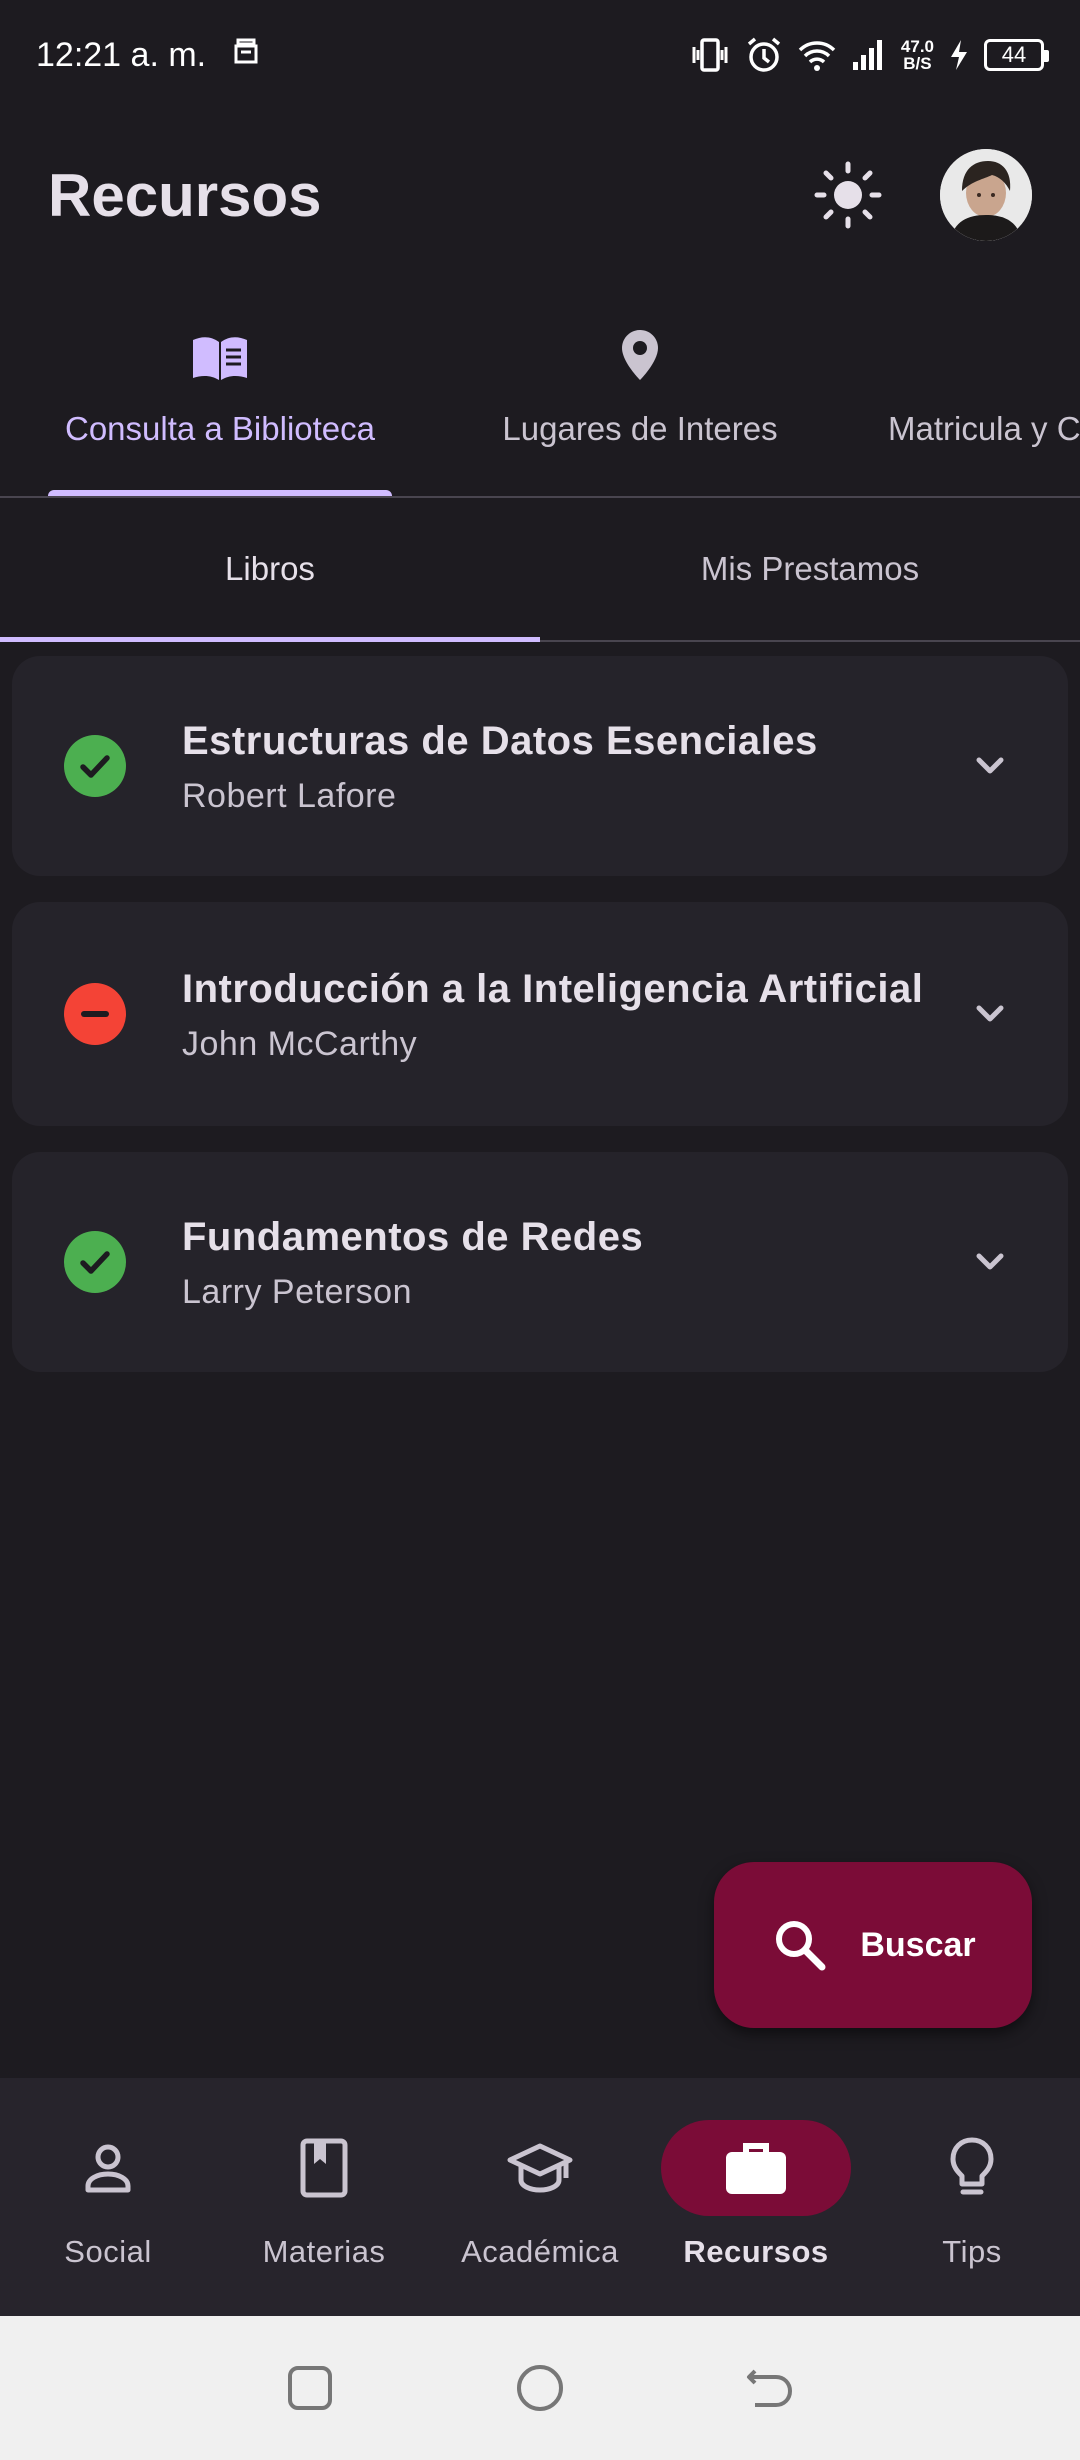  Describe the element at coordinates (324, 2251) in the screenshot. I see `nav-label: Materias` at that location.